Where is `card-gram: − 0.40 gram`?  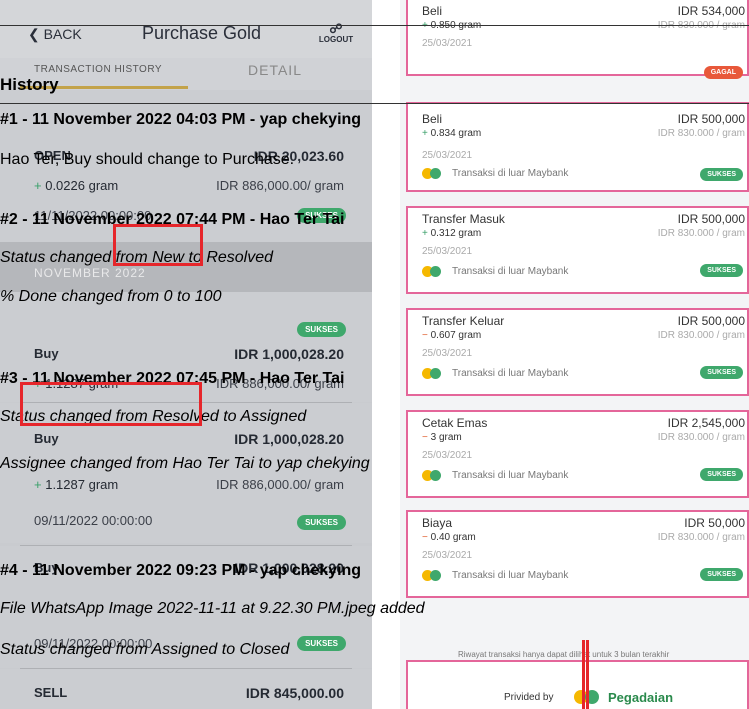
card-gram: − 0.40 gram is located at coordinates (449, 537).